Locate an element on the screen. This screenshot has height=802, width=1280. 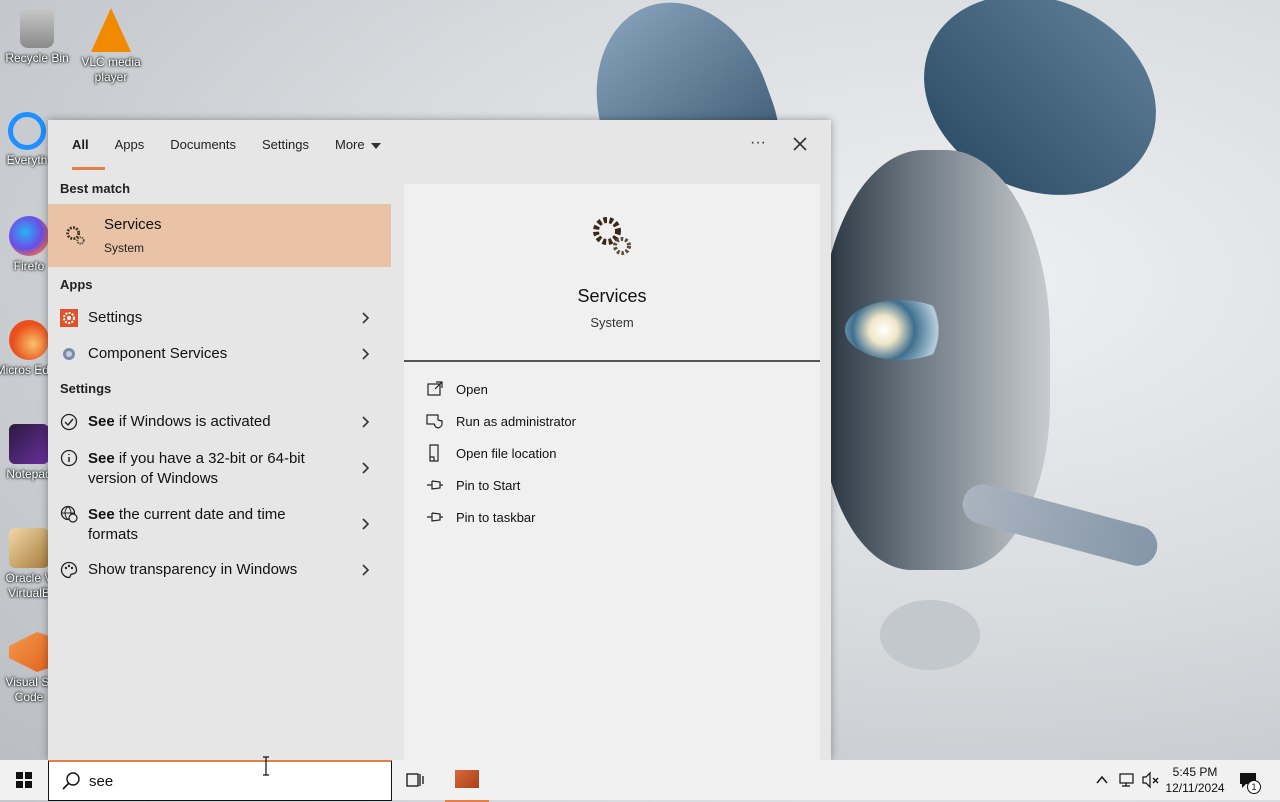
virtualbox-icon is located at coordinates (29, 548).